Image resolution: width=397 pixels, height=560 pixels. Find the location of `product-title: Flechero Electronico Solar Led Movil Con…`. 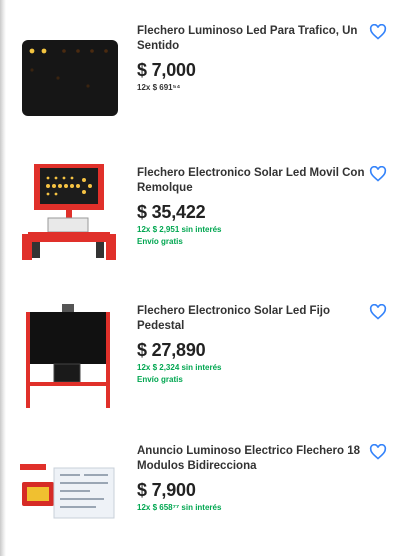

product-title: Flechero Electronico Solar Led Movil Con… is located at coordinates (253, 181).